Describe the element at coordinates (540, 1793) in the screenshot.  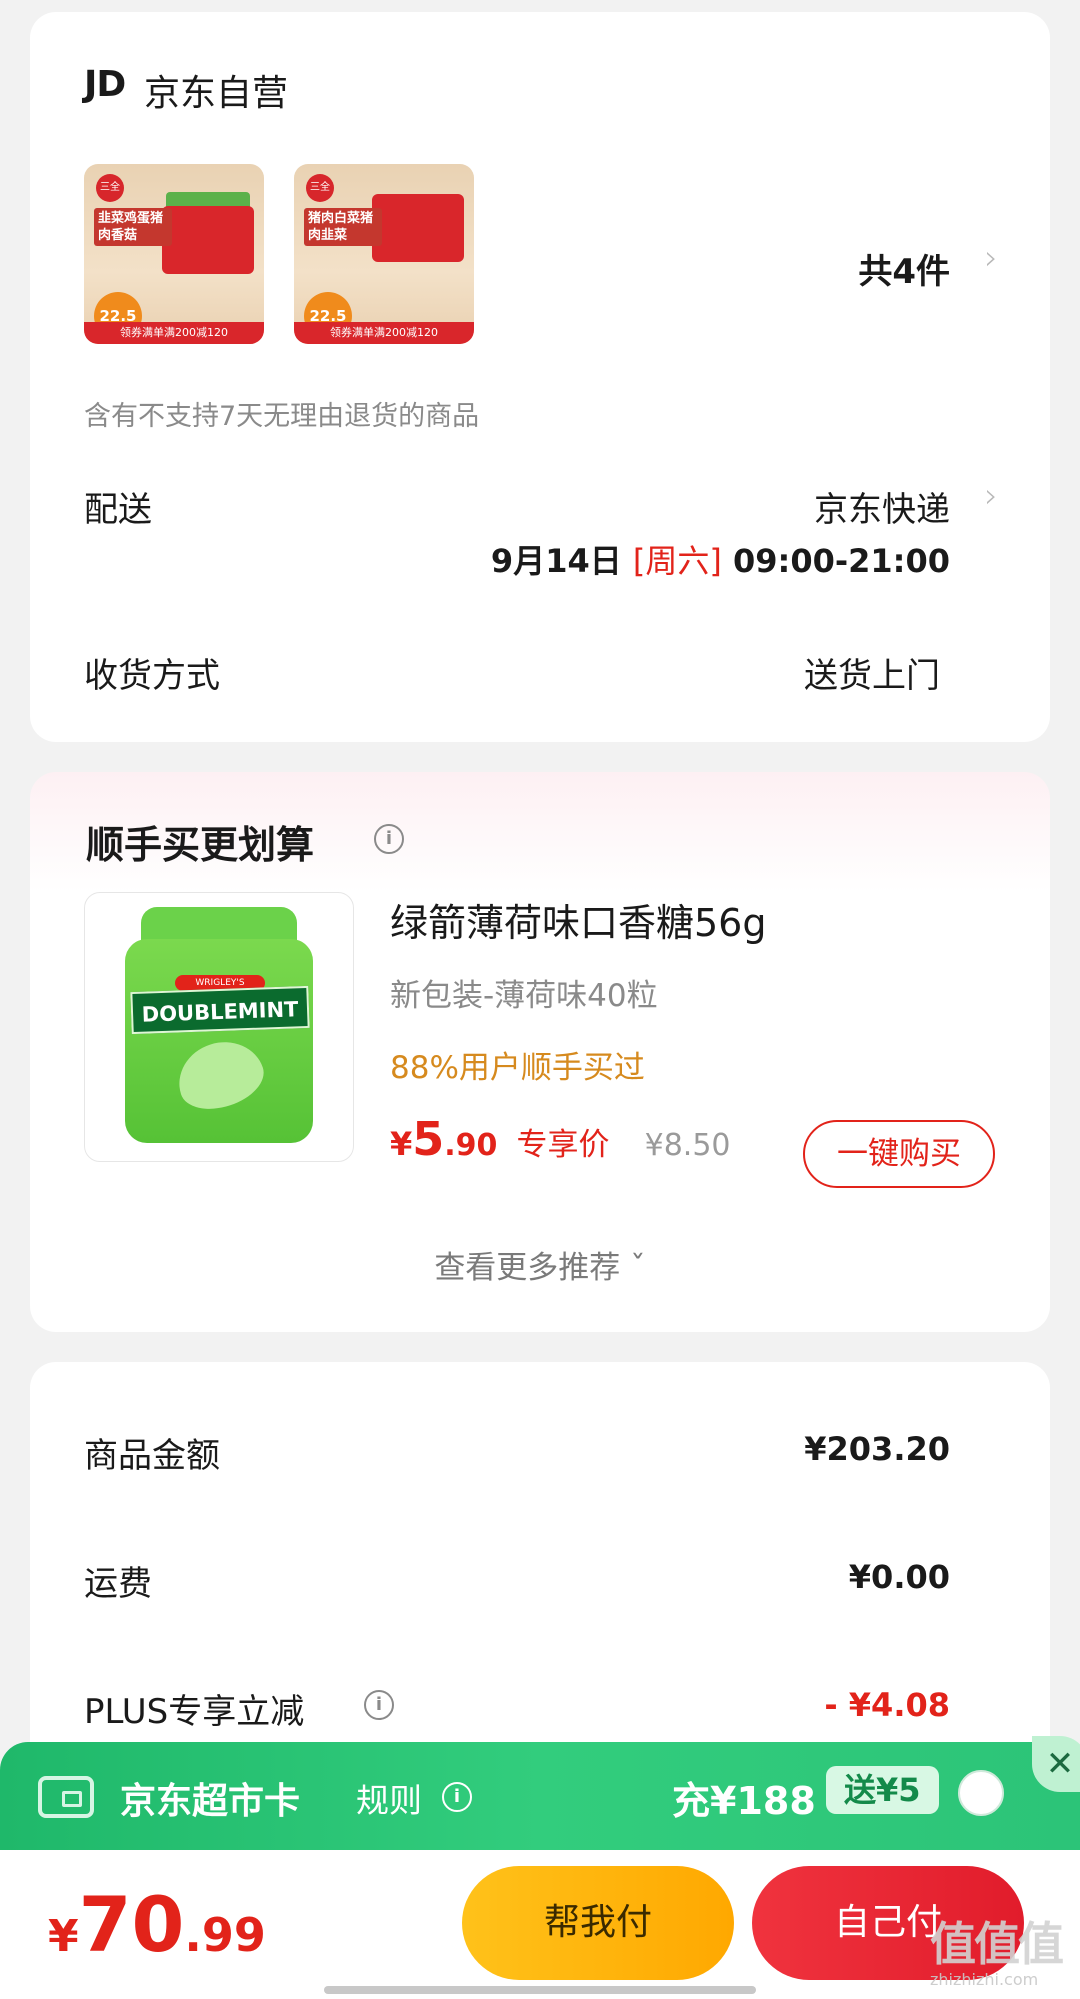
I see `supermarket-card-banner: 京东超市卡 规则 i 充¥188 送¥5 ✕` at that location.